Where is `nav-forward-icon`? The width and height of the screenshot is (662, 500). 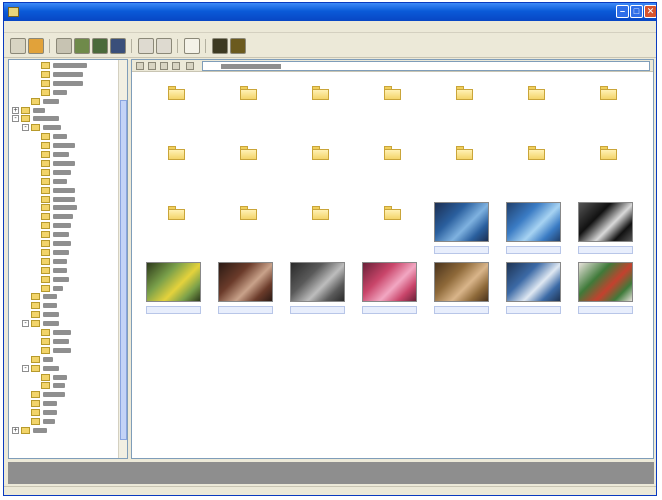 nav-forward-icon is located at coordinates (152, 66).